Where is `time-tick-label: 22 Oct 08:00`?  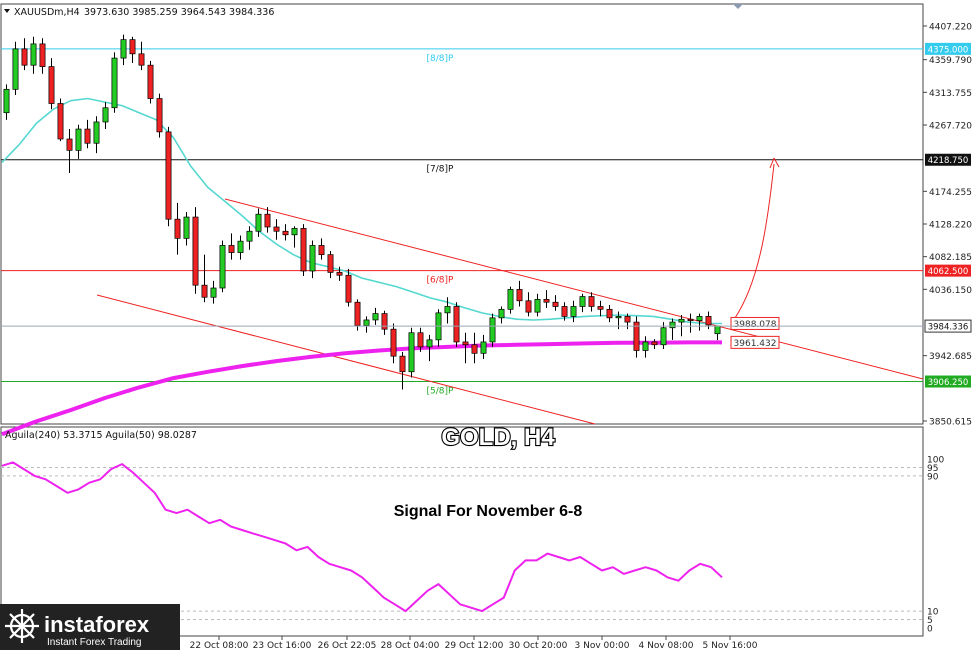 time-tick-label: 22 Oct 08:00 is located at coordinates (219, 645).